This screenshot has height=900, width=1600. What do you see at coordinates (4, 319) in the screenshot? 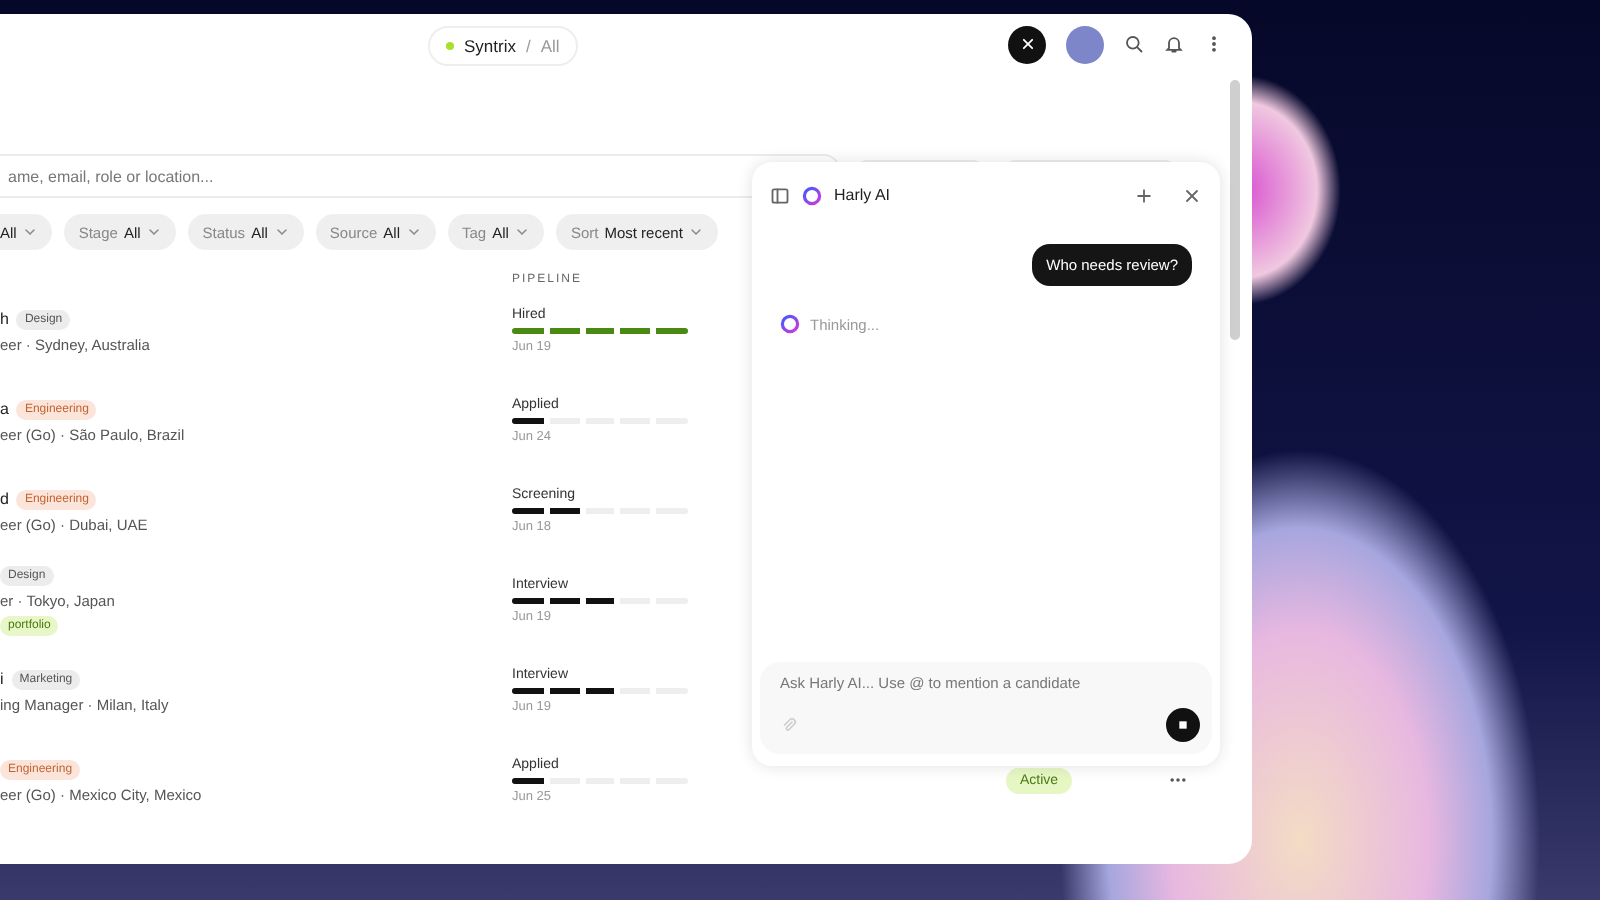
I see `candidate-name: h` at bounding box center [4, 319].